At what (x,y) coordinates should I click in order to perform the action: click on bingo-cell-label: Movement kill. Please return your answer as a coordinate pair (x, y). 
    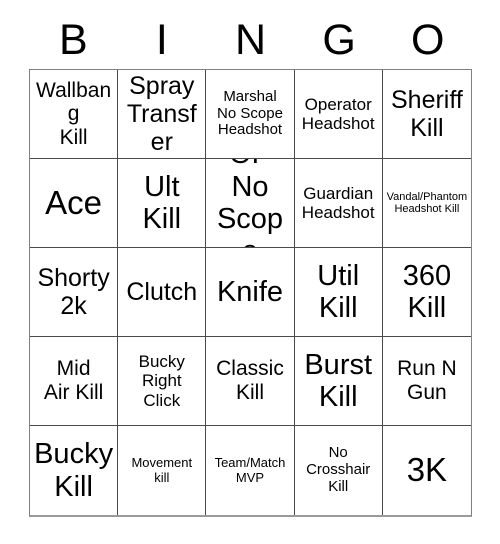
    Looking at the image, I should click on (162, 469).